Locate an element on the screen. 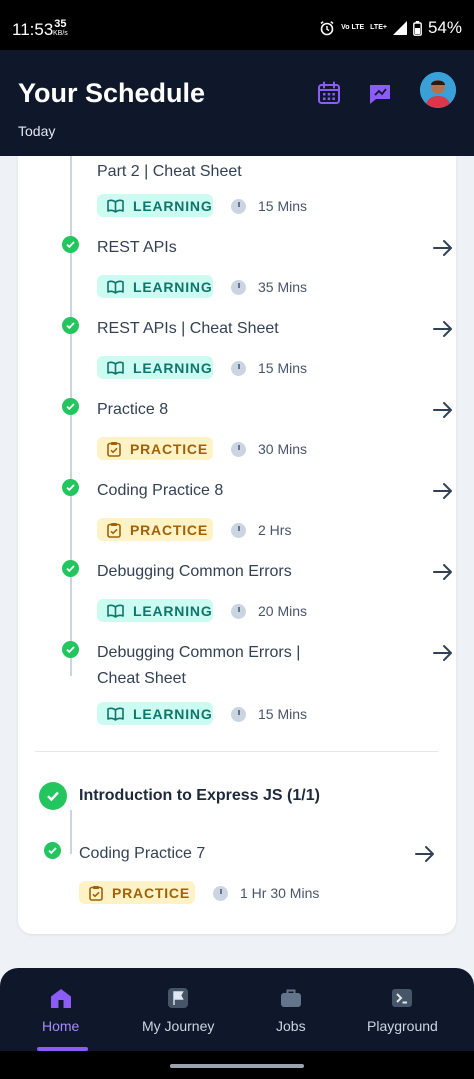  schedule-item-title: REST APIs is located at coordinates (137, 248).